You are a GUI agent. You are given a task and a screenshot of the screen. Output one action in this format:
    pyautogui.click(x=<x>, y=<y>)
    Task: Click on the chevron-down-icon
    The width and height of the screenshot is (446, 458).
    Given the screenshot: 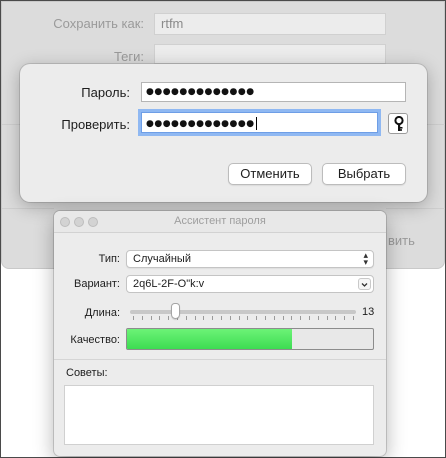 What is the action you would take?
    pyautogui.click(x=364, y=284)
    